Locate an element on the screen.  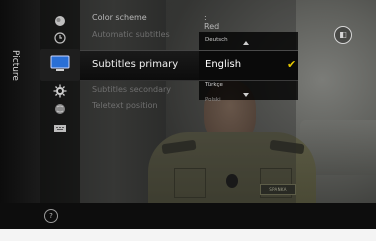
dropdown-option: Deutsch is located at coordinates (216, 40).